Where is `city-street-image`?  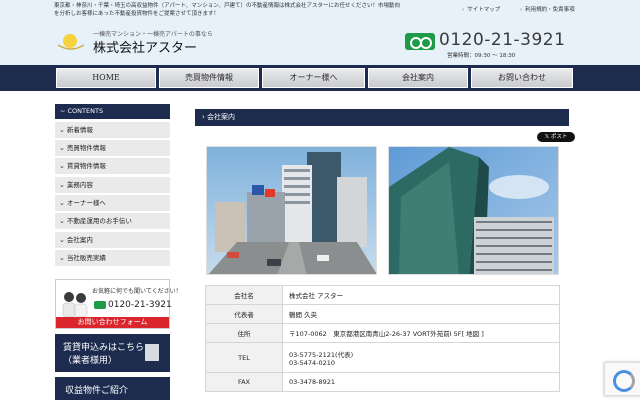 city-street-image is located at coordinates (291, 210).